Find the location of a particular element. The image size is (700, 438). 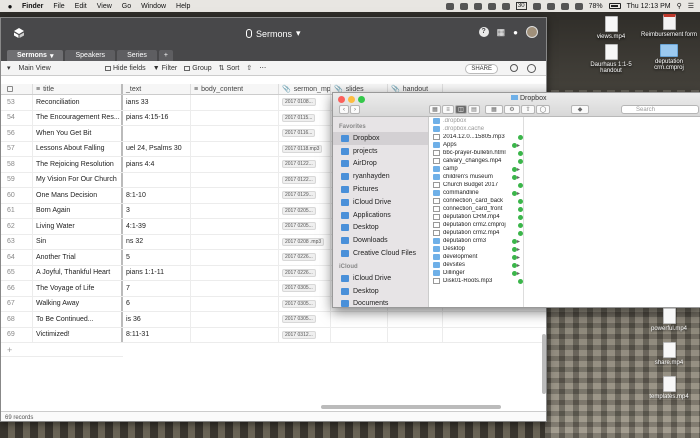

zoom-button is located at coordinates (361, 99).